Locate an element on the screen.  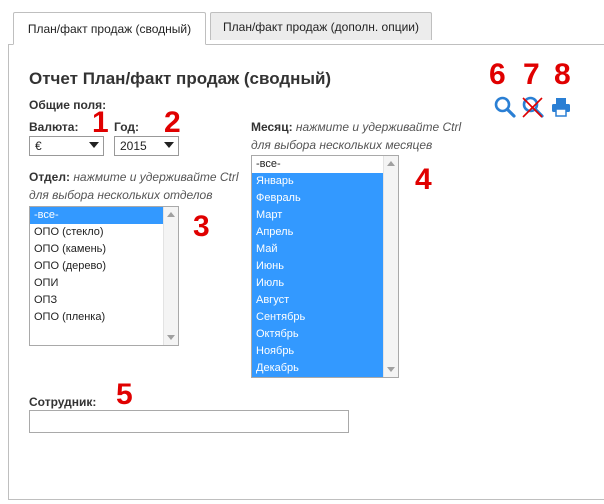
employee-input is located at coordinates (189, 421).